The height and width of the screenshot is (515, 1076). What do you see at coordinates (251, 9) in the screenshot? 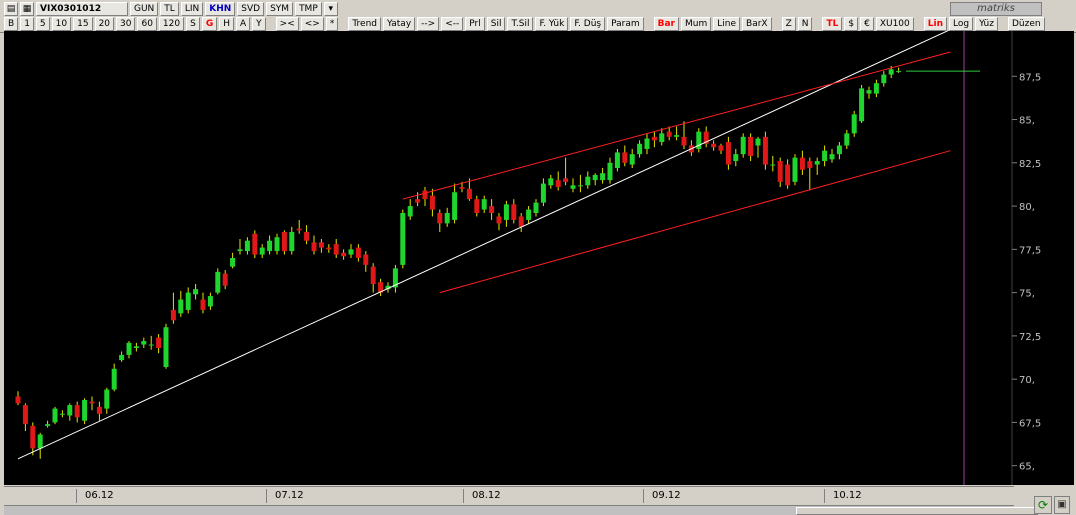
I see `svd-button: SVD` at bounding box center [251, 9].